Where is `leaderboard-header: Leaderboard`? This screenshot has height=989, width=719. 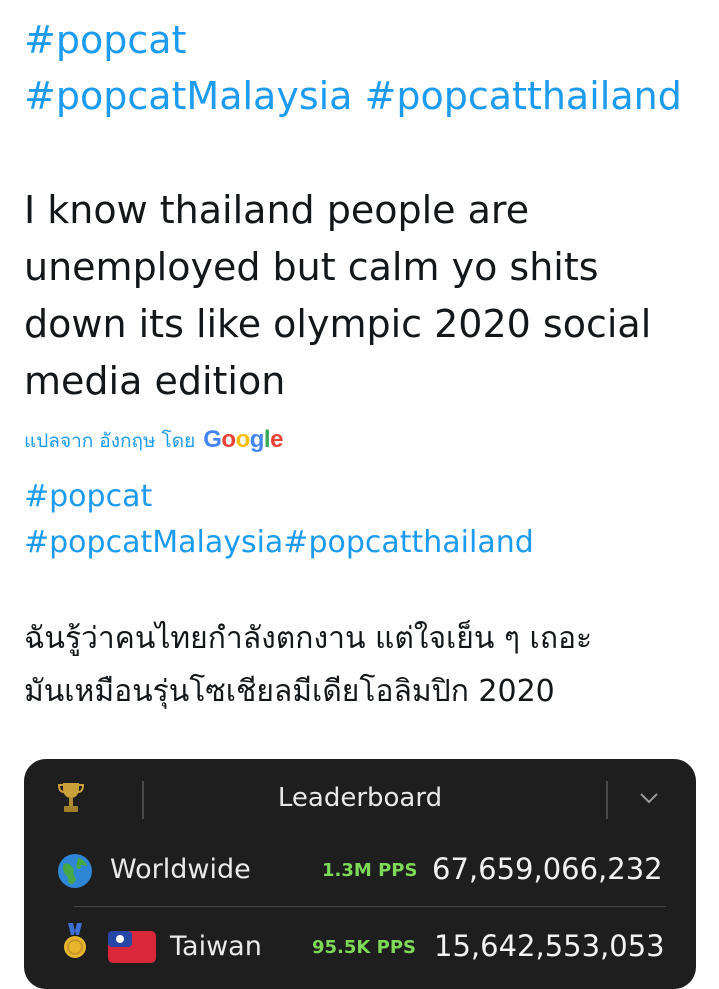
leaderboard-header: Leaderboard is located at coordinates (360, 801).